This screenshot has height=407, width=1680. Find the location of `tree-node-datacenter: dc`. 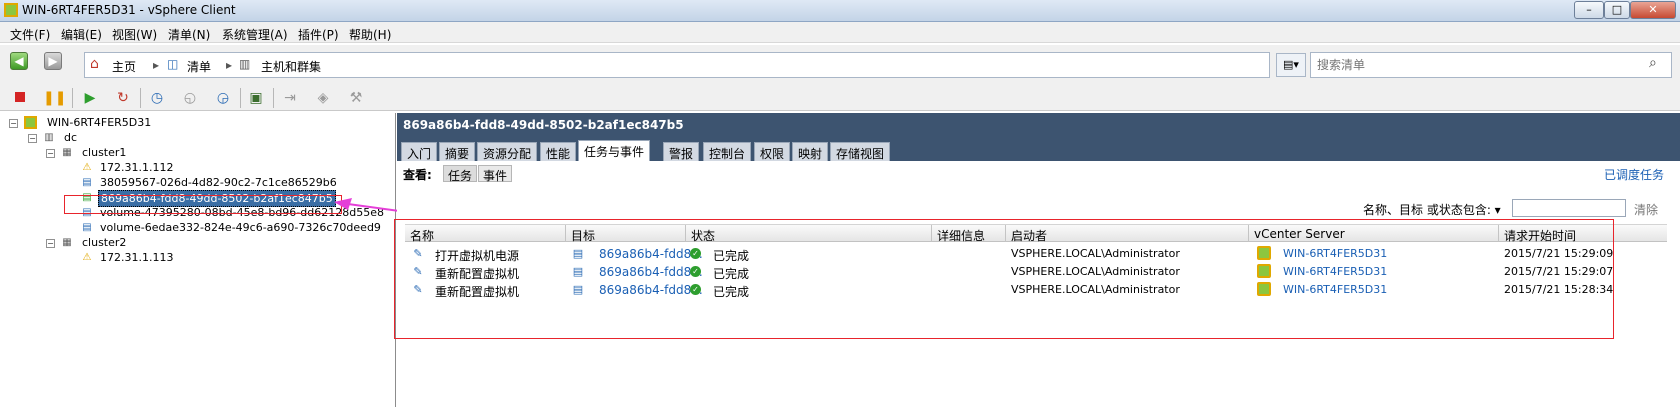

tree-node-datacenter: dc is located at coordinates (70, 137).